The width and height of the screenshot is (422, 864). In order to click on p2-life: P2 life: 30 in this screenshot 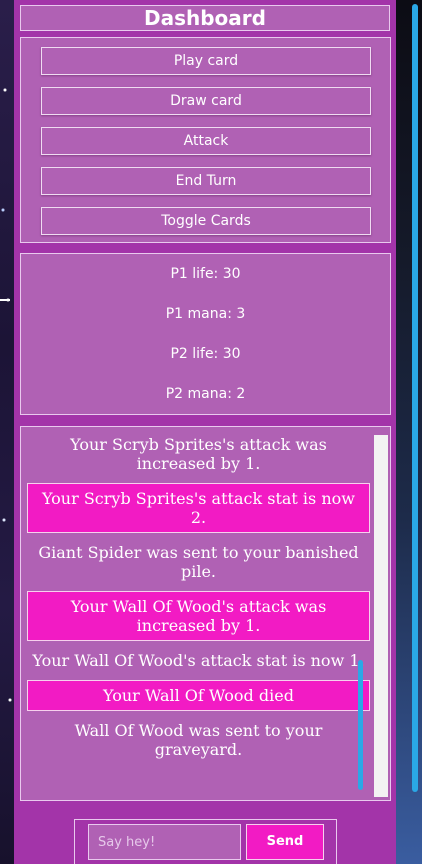, I will do `click(205, 354)`.